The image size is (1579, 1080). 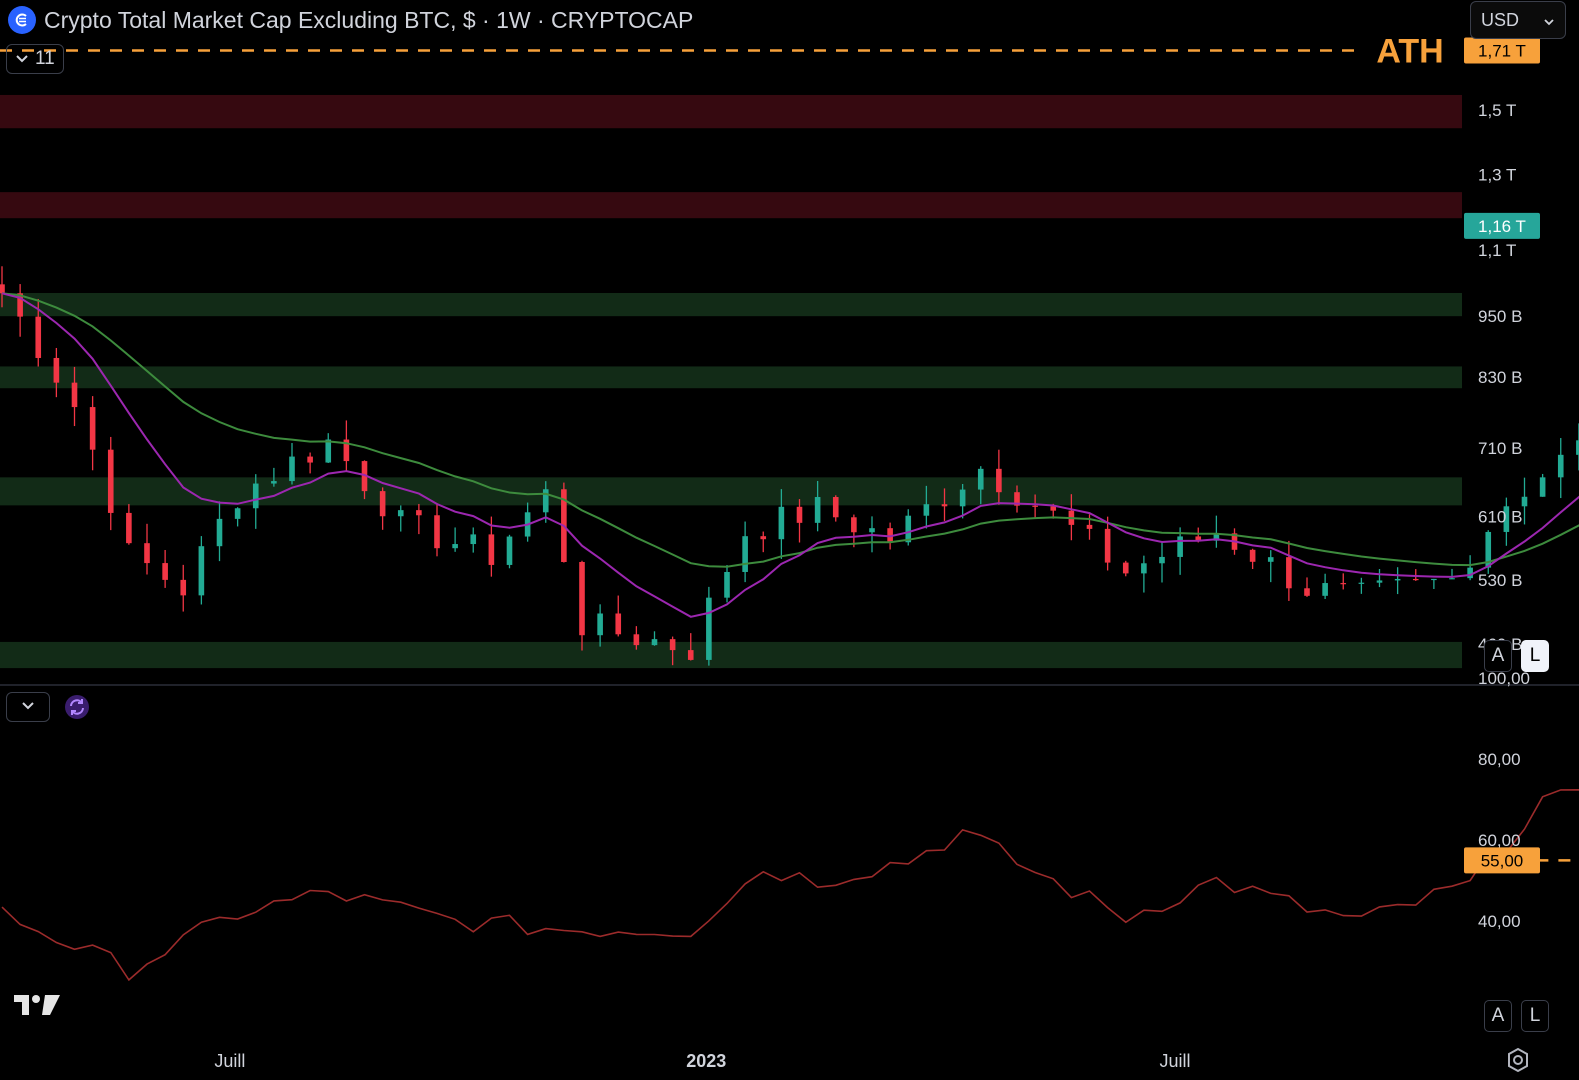 What do you see at coordinates (1518, 20) in the screenshot?
I see `currency-select: USD` at bounding box center [1518, 20].